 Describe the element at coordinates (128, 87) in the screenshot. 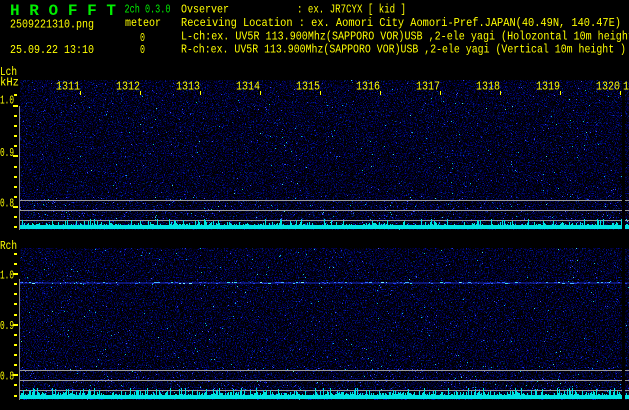

I see `svg-text: 1312` at that location.